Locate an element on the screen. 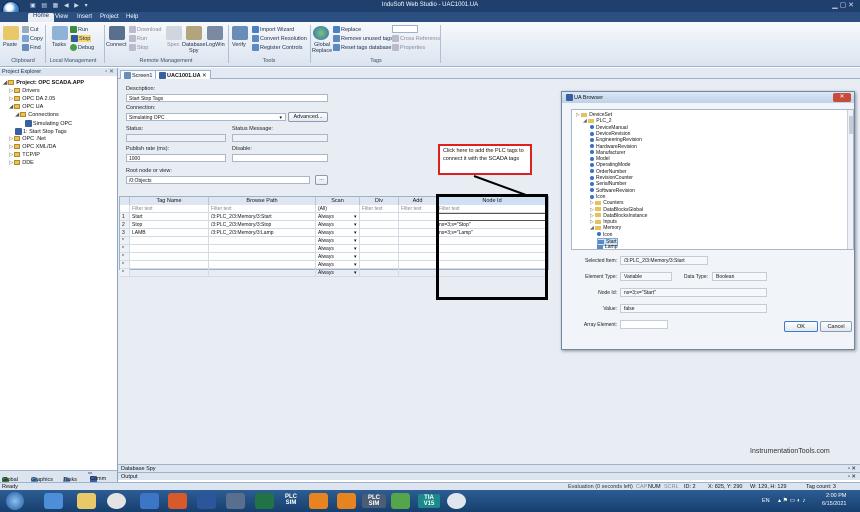 The height and width of the screenshot is (512, 860). import-wizard-button: Import Wizard is located at coordinates (273, 29).